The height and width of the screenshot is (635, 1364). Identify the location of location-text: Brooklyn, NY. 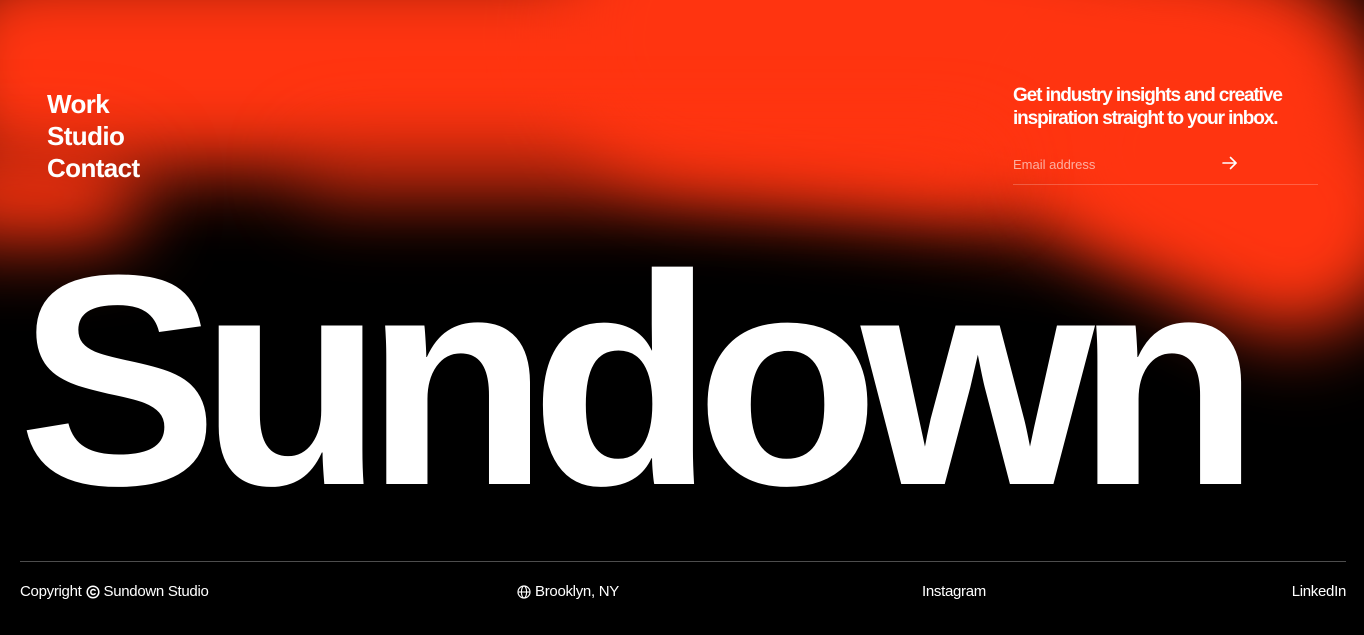
(577, 591).